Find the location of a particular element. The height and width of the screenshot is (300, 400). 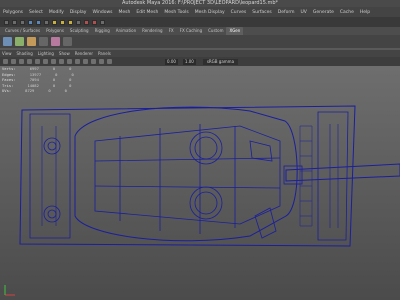

xgen-groom-icon is located at coordinates (31, 41).